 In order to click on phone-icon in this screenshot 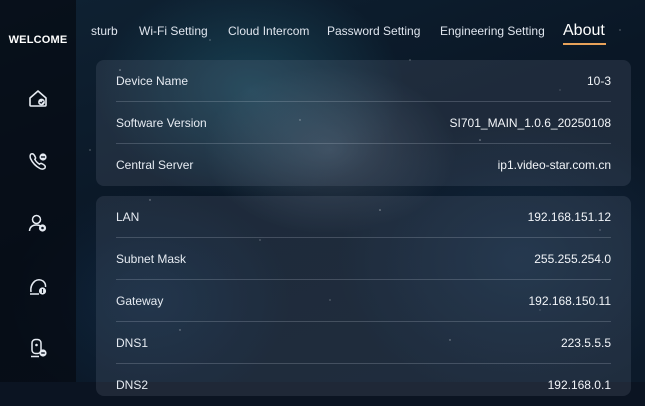, I will do `click(38, 161)`.